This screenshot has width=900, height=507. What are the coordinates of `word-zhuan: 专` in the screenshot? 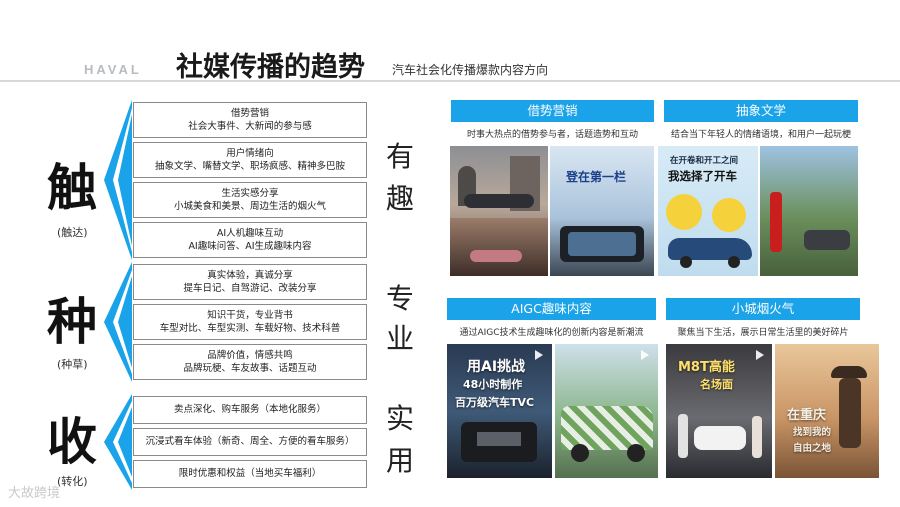 It's located at (399, 298).